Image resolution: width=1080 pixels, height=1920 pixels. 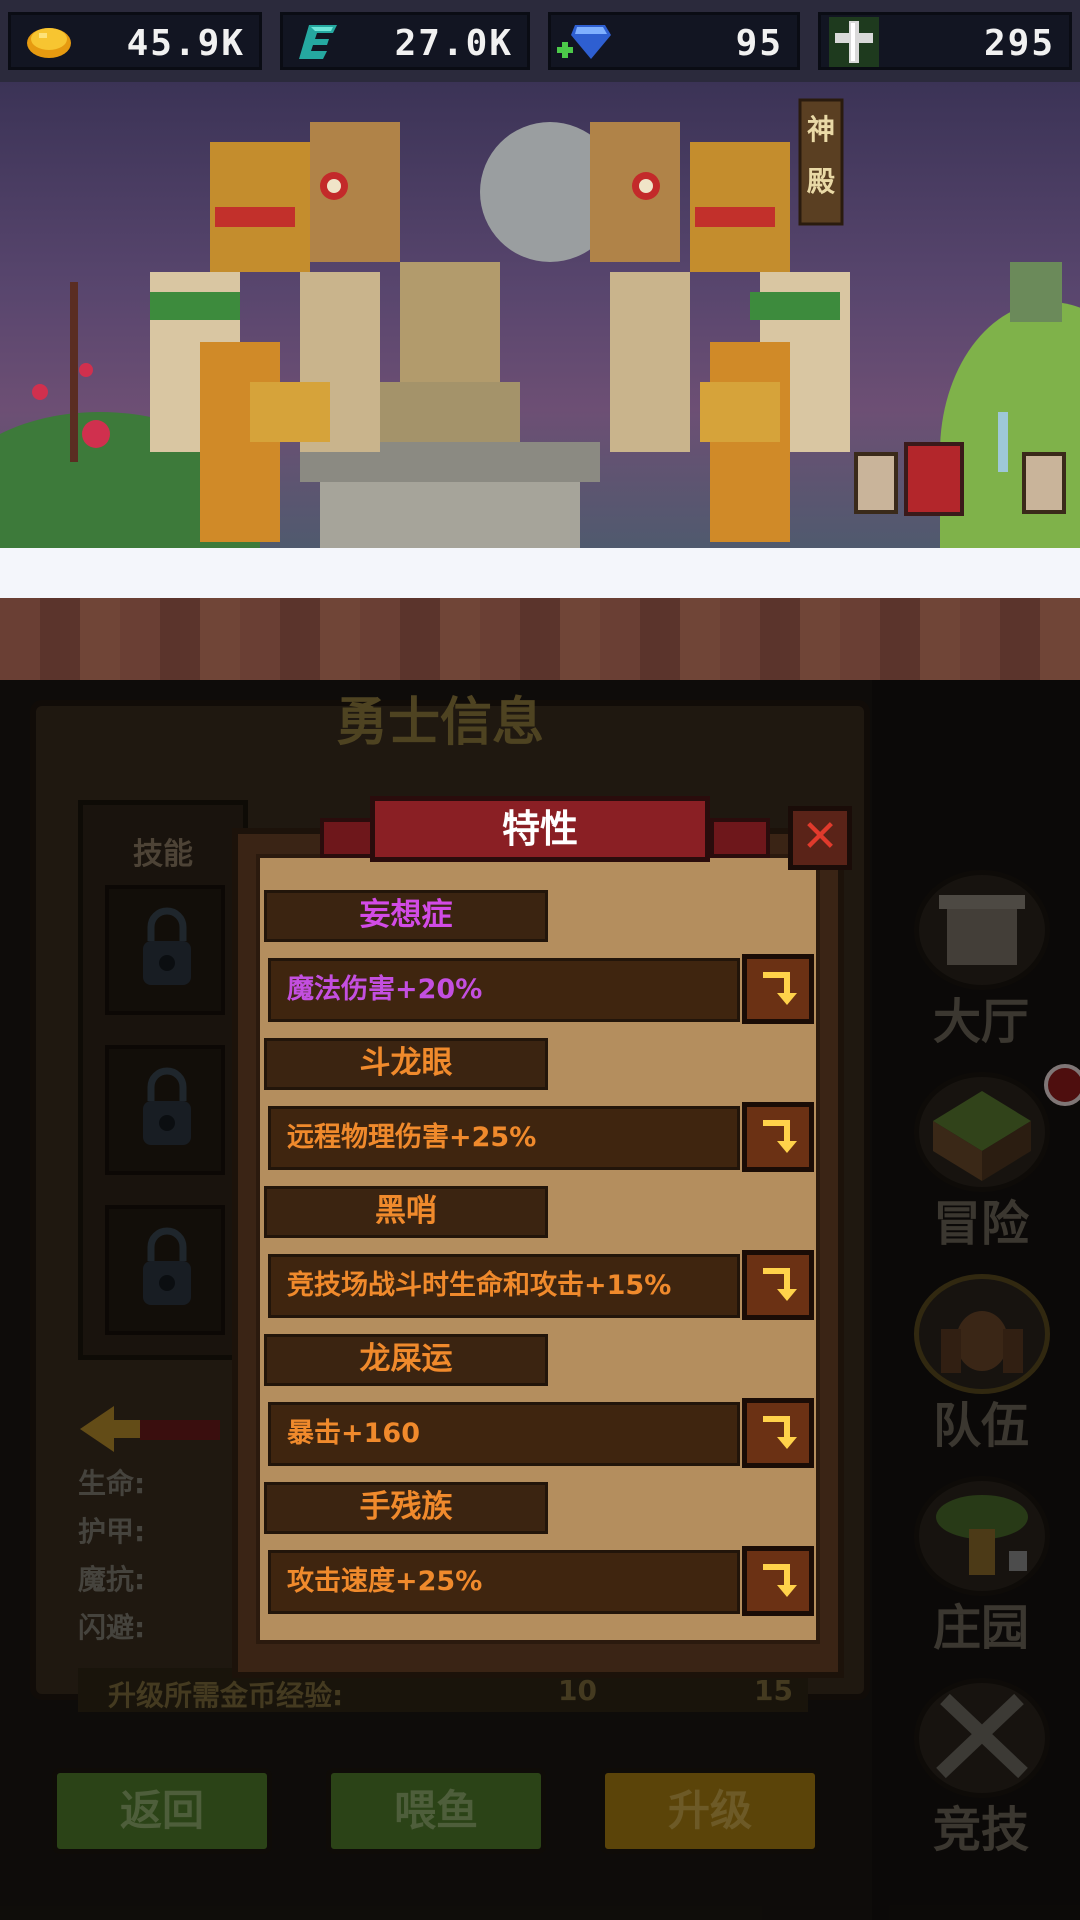 What do you see at coordinates (504, 990) in the screenshot?
I see `trait-effect-1: 魔法伤害+20%` at bounding box center [504, 990].